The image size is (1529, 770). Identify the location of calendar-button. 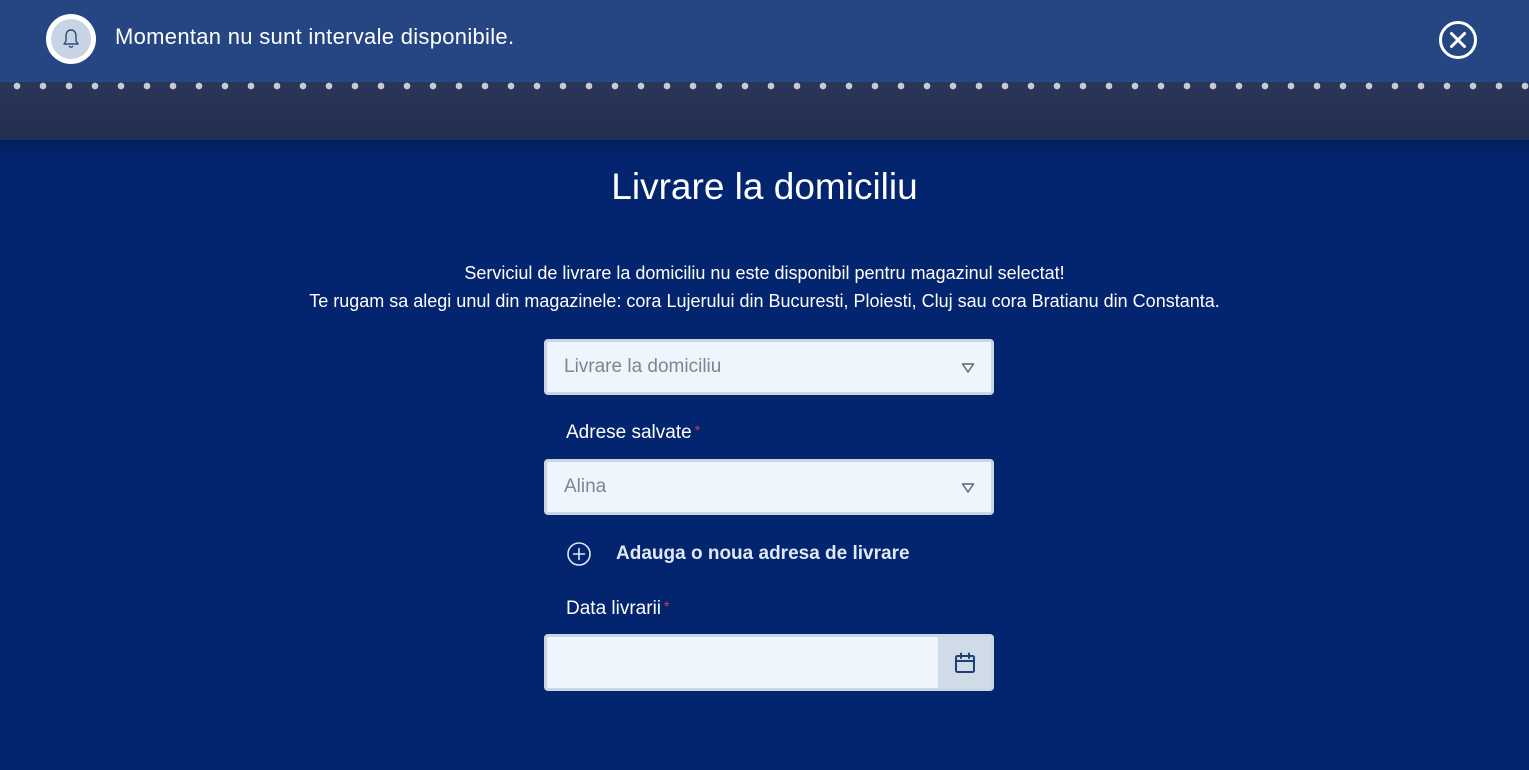
(964, 662).